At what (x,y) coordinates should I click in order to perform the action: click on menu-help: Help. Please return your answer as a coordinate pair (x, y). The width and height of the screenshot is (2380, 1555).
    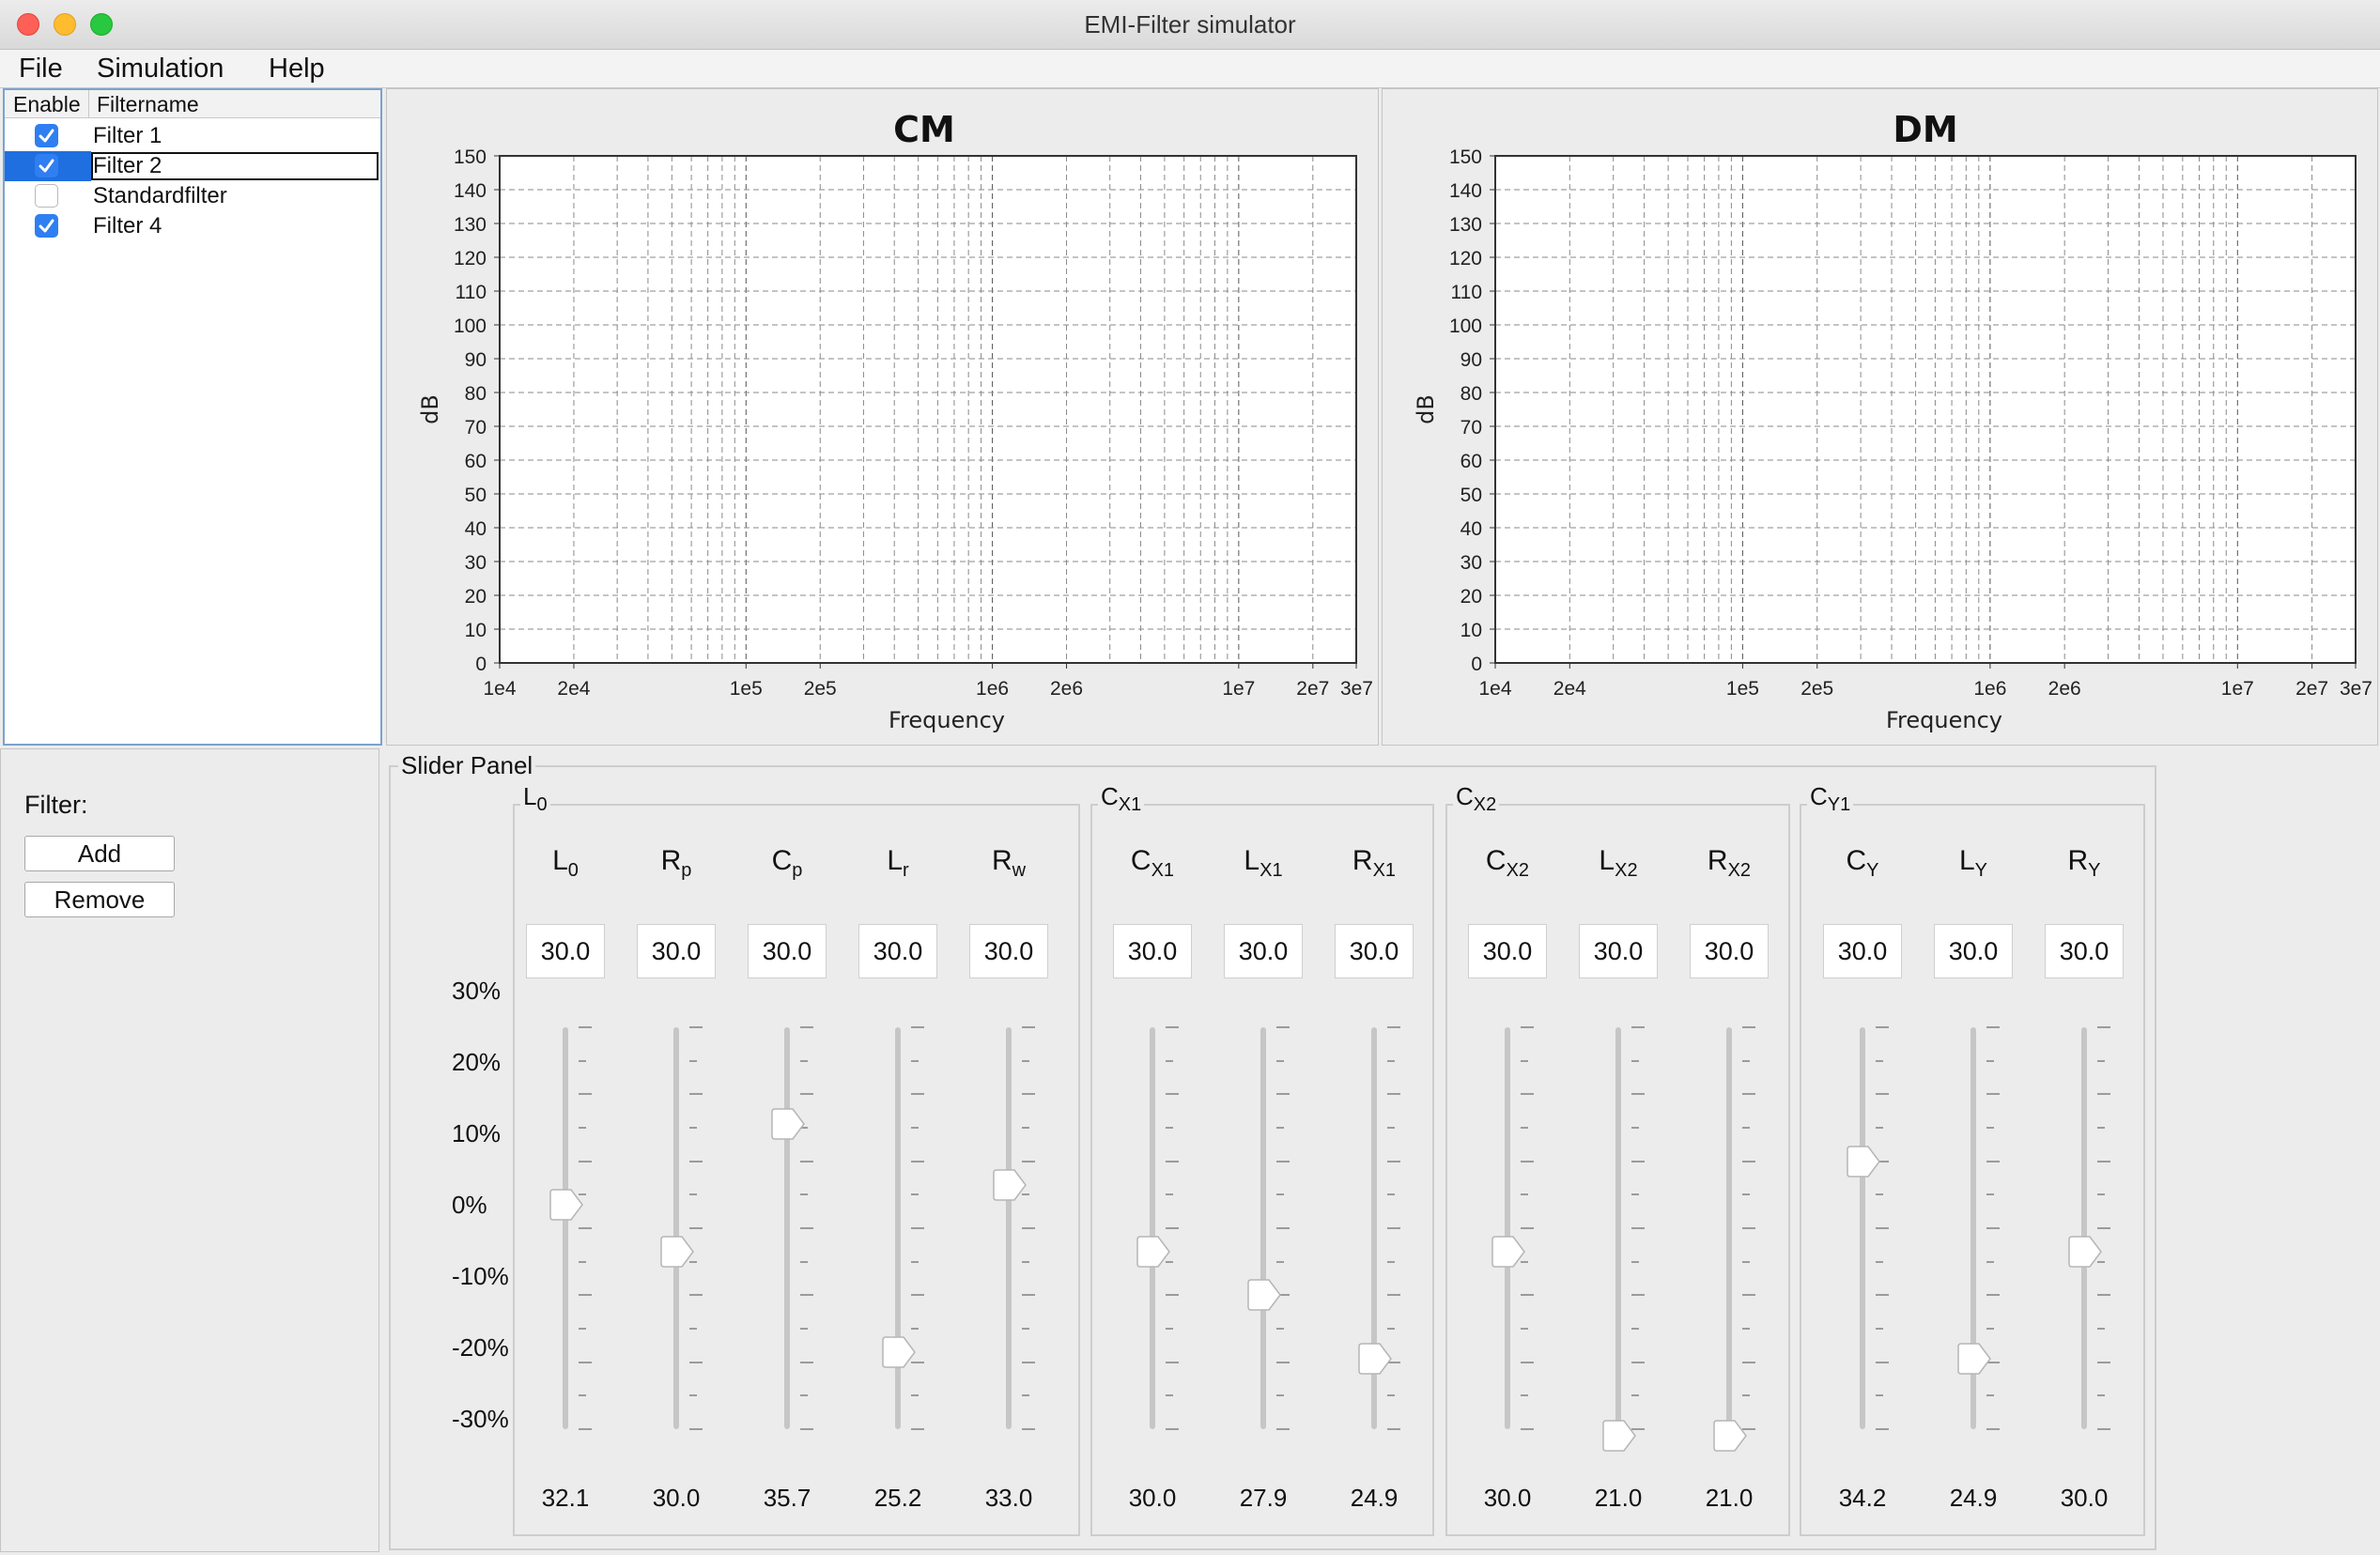
    Looking at the image, I should click on (297, 68).